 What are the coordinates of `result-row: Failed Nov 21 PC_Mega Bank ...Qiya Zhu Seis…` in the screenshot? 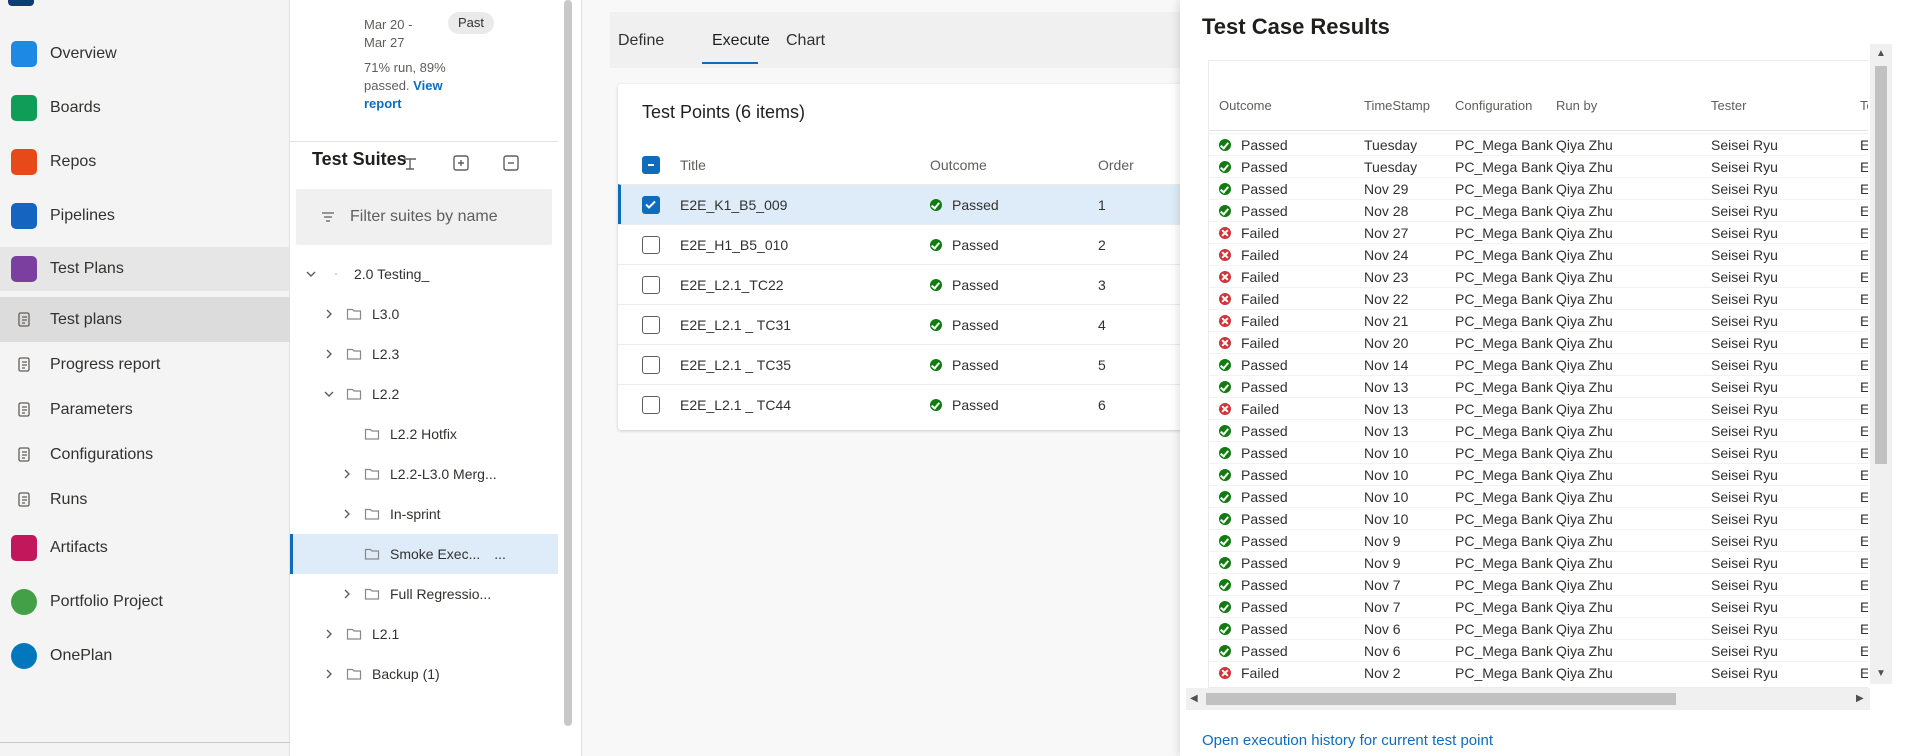 It's located at (1538, 320).